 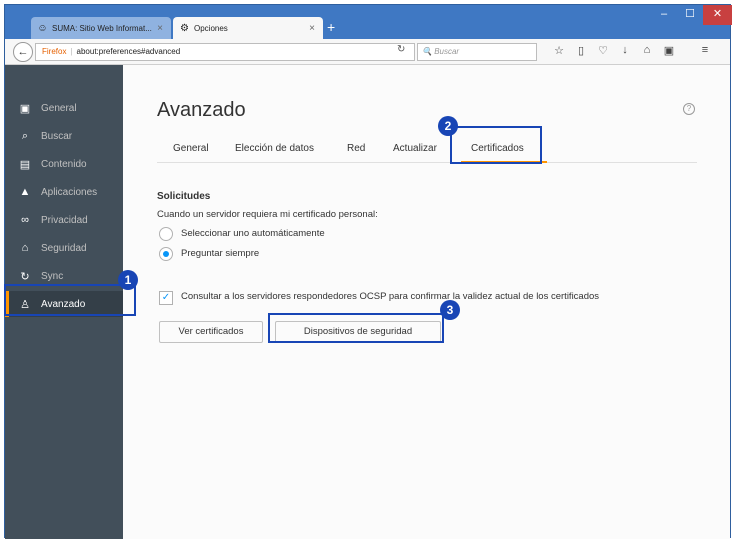 What do you see at coordinates (25, 164) in the screenshot?
I see `content-icon: ▤` at bounding box center [25, 164].